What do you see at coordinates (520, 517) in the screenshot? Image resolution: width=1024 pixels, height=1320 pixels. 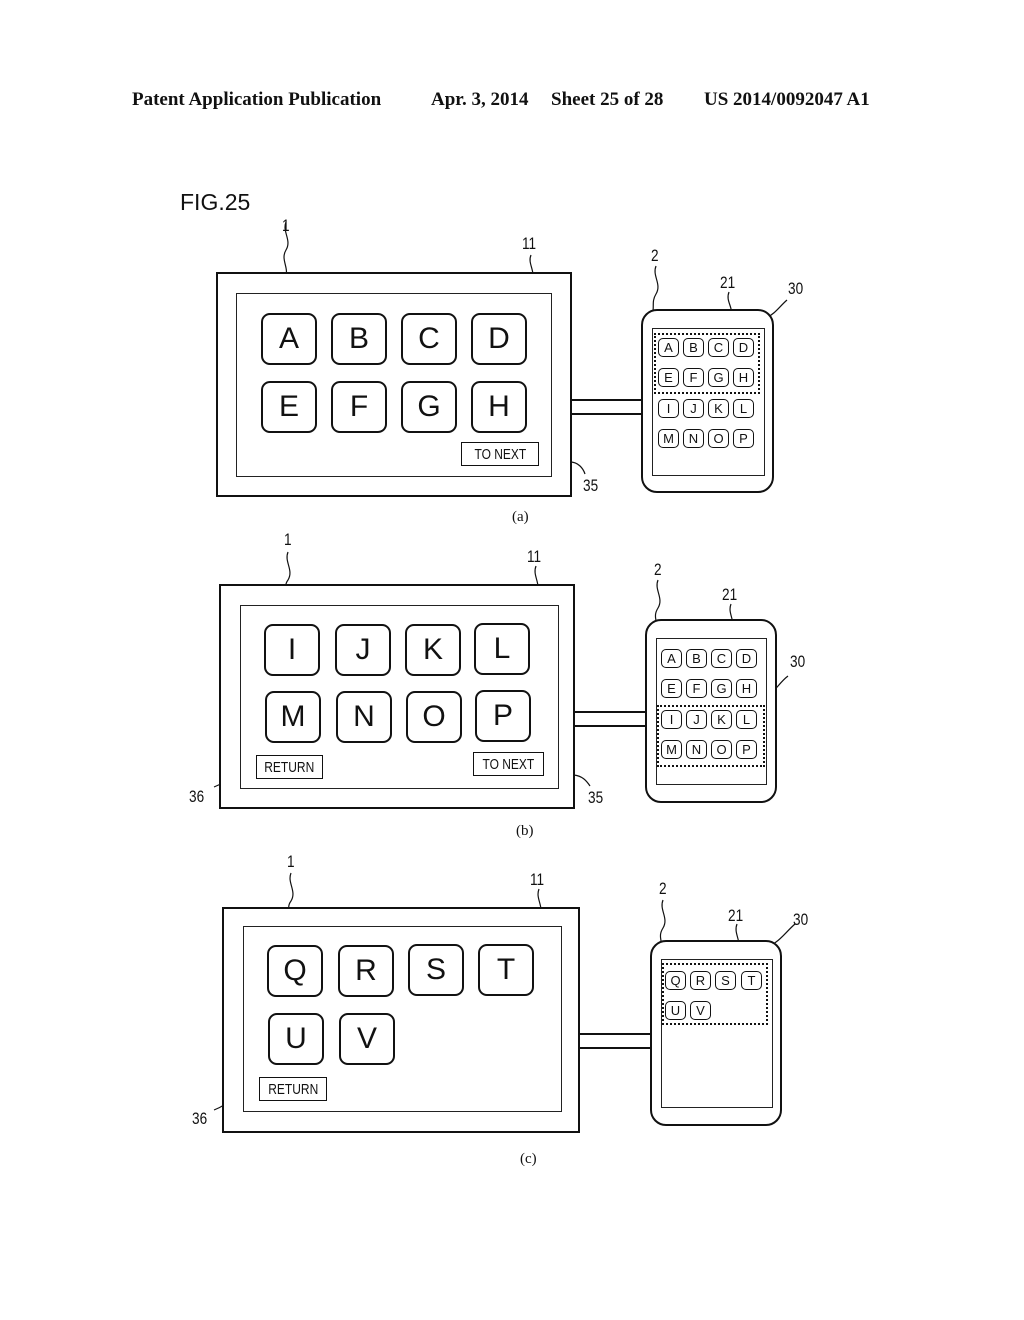 I see `caption-a: (a)` at bounding box center [520, 517].